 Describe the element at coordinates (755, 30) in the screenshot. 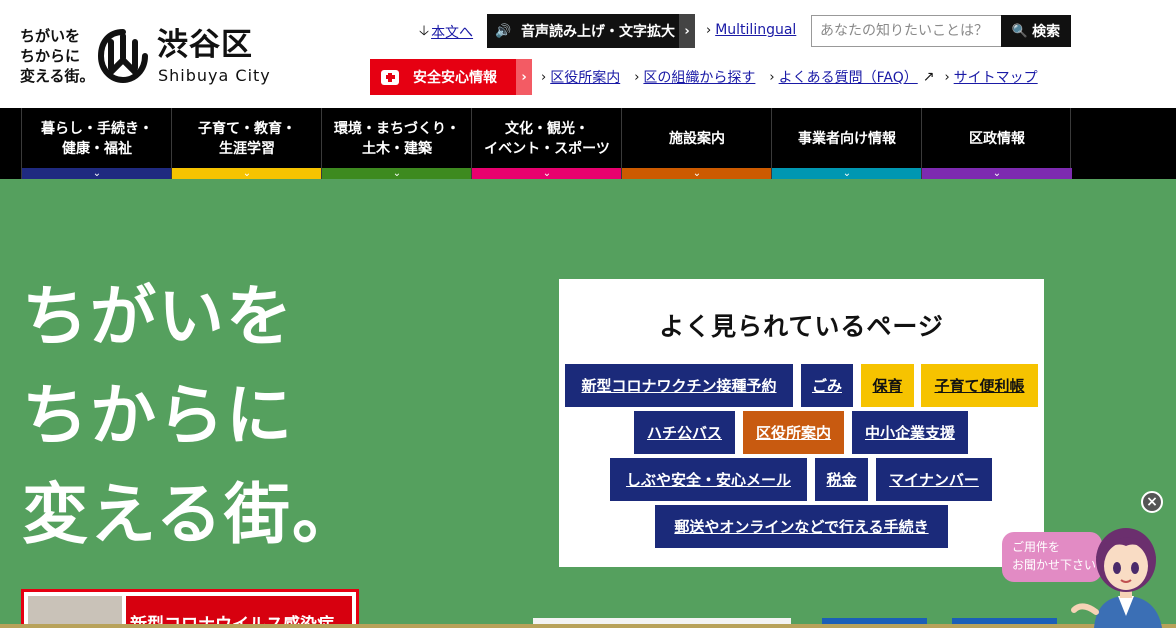

I see `multilingual-link: Multilingual` at that location.